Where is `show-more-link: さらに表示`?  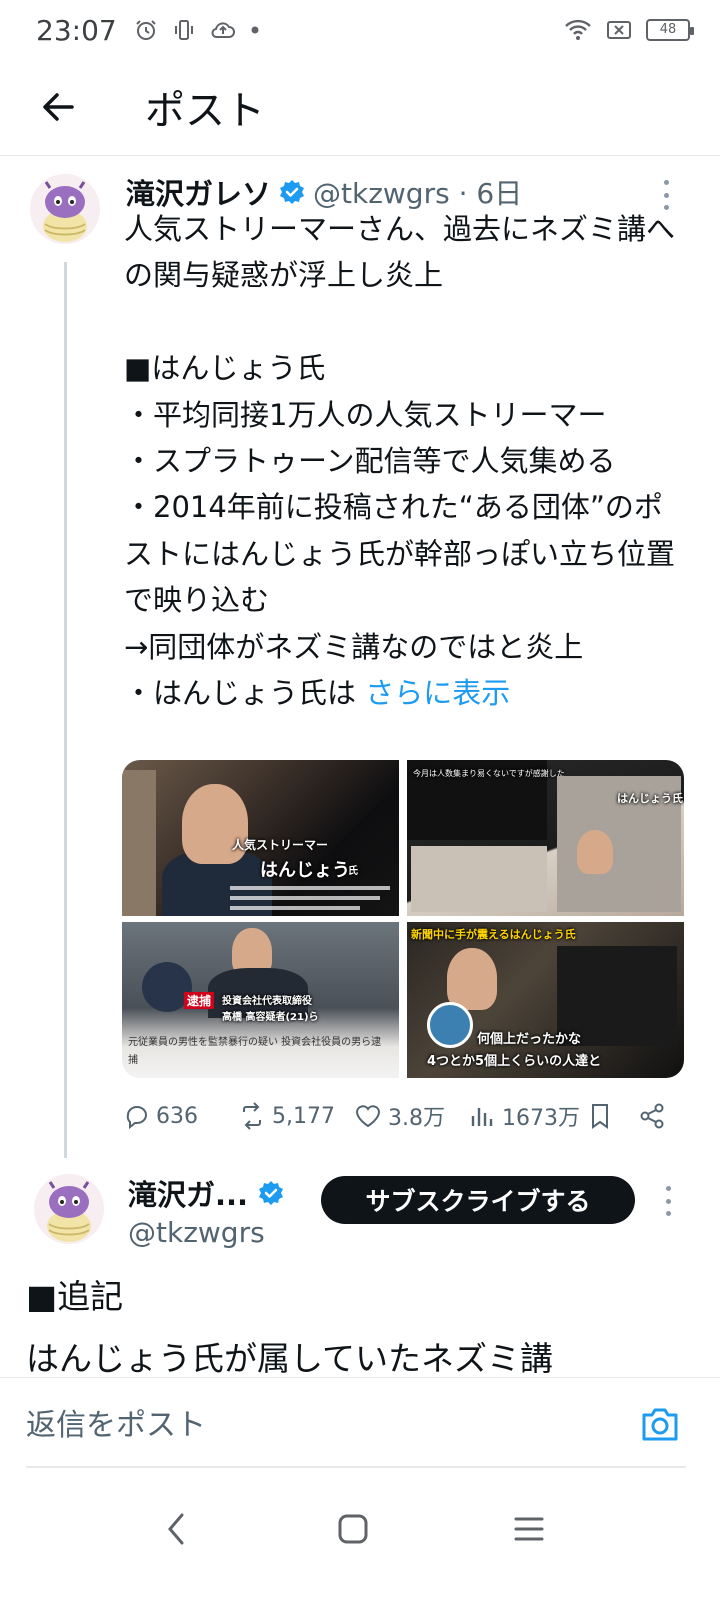 show-more-link: さらに表示 is located at coordinates (437, 693).